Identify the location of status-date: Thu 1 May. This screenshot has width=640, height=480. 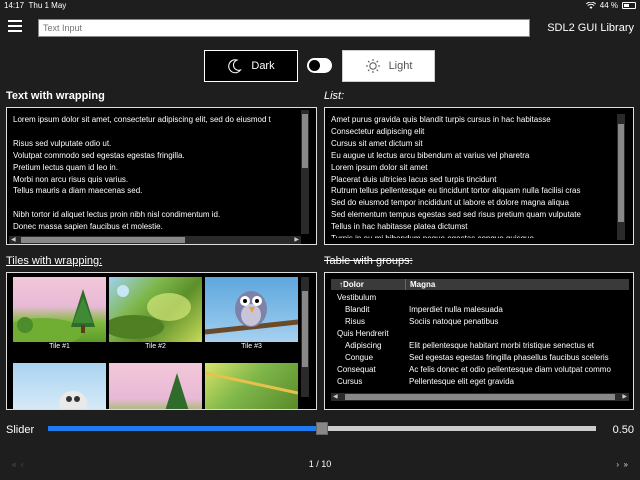
(47, 5).